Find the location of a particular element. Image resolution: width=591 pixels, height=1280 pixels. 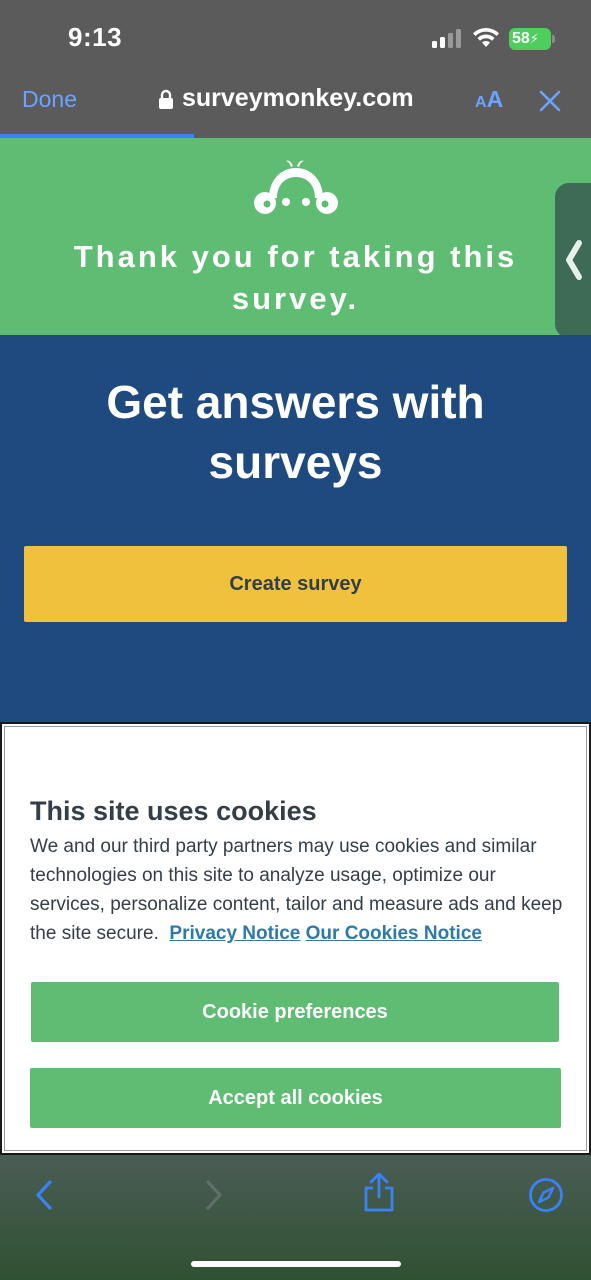

text-size-button: AA is located at coordinates (489, 99).